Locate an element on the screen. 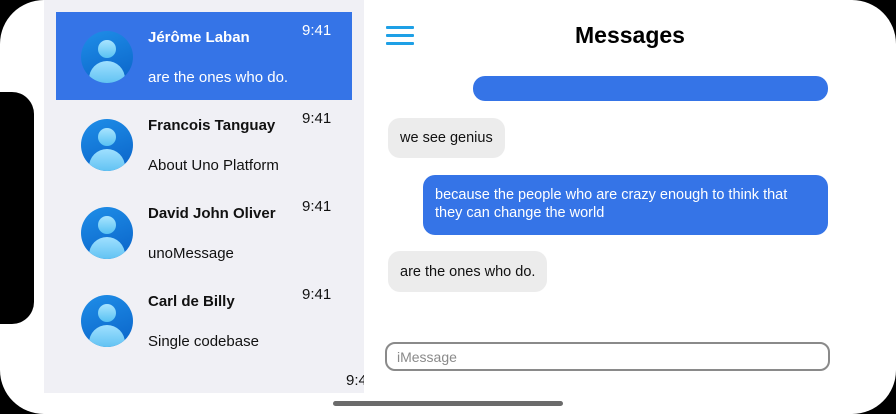 The width and height of the screenshot is (896, 414). message-preview: About Uno Platform is located at coordinates (213, 165).